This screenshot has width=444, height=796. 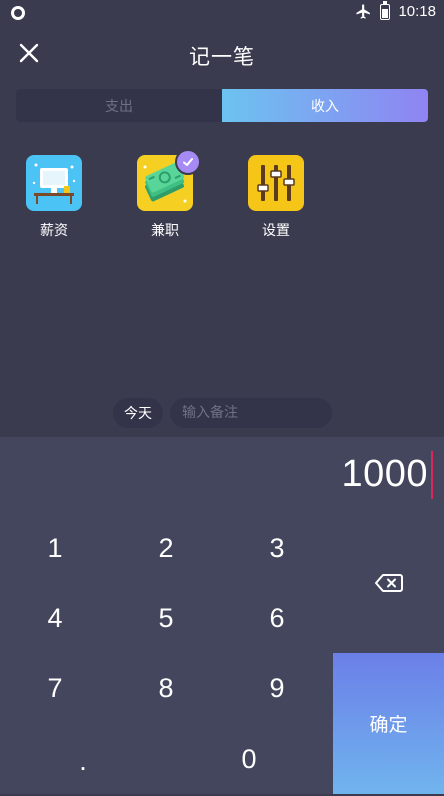 I want to click on category-label: 兼职, so click(x=165, y=231).